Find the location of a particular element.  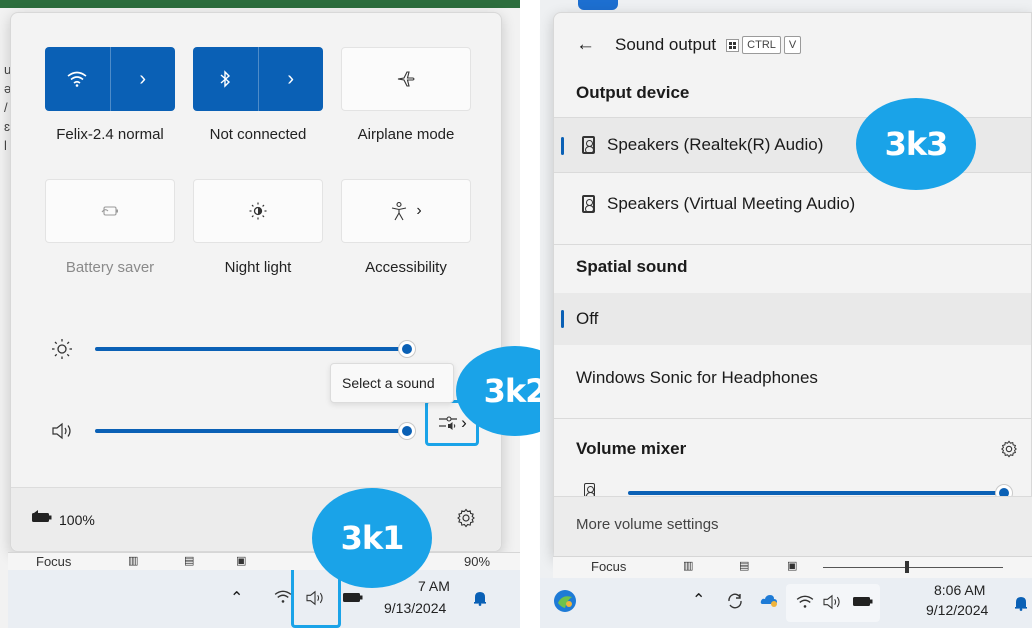

shortcut-key-ctrl: CTRL is located at coordinates (761, 45).